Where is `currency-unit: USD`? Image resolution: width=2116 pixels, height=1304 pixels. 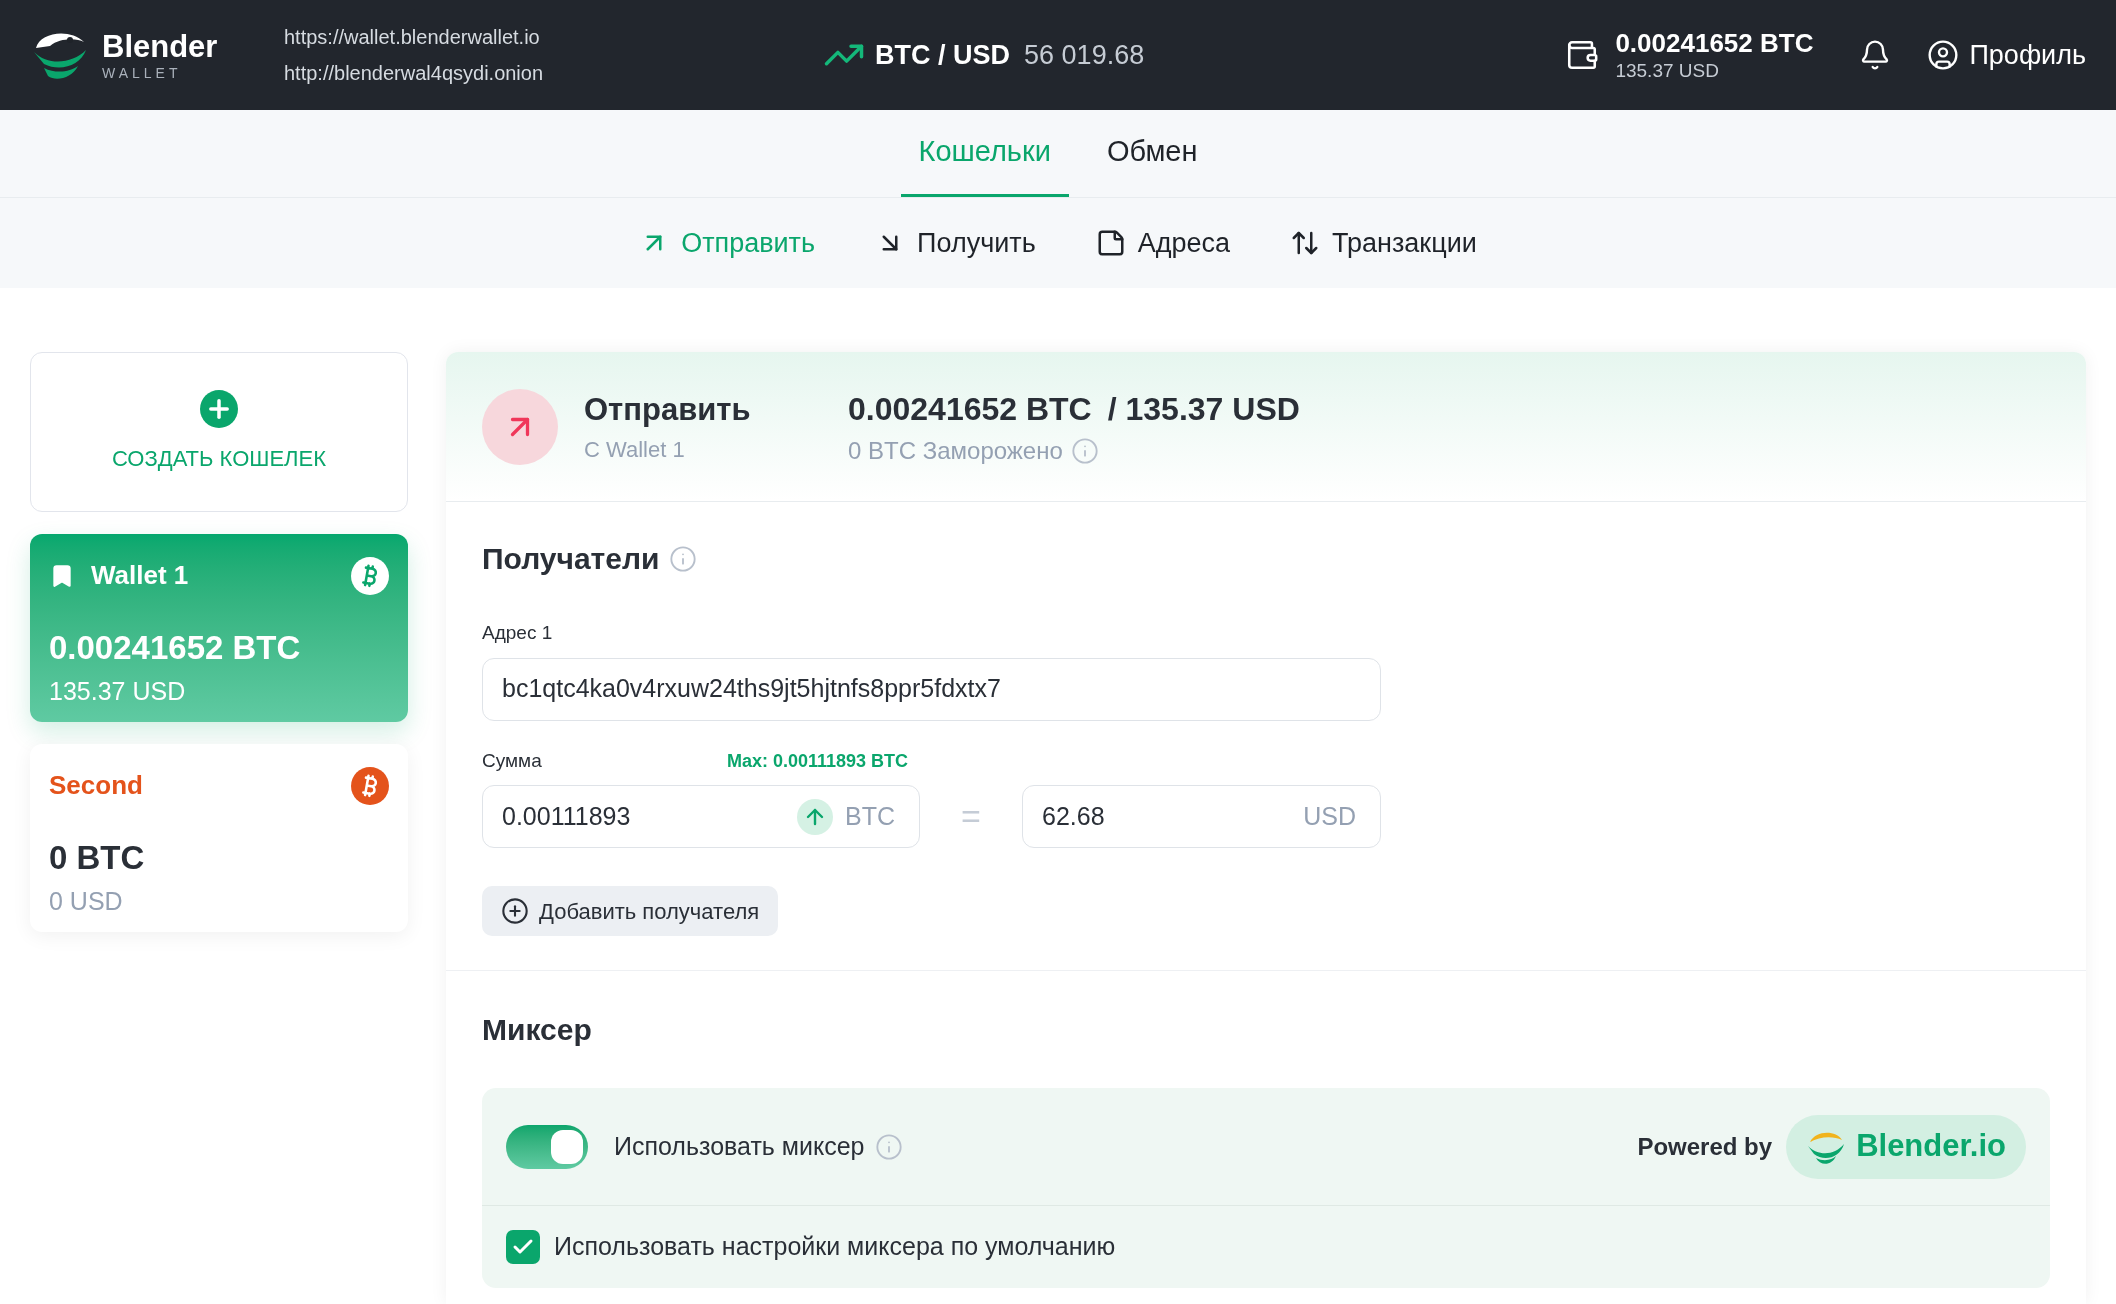 currency-unit: USD is located at coordinates (1329, 816).